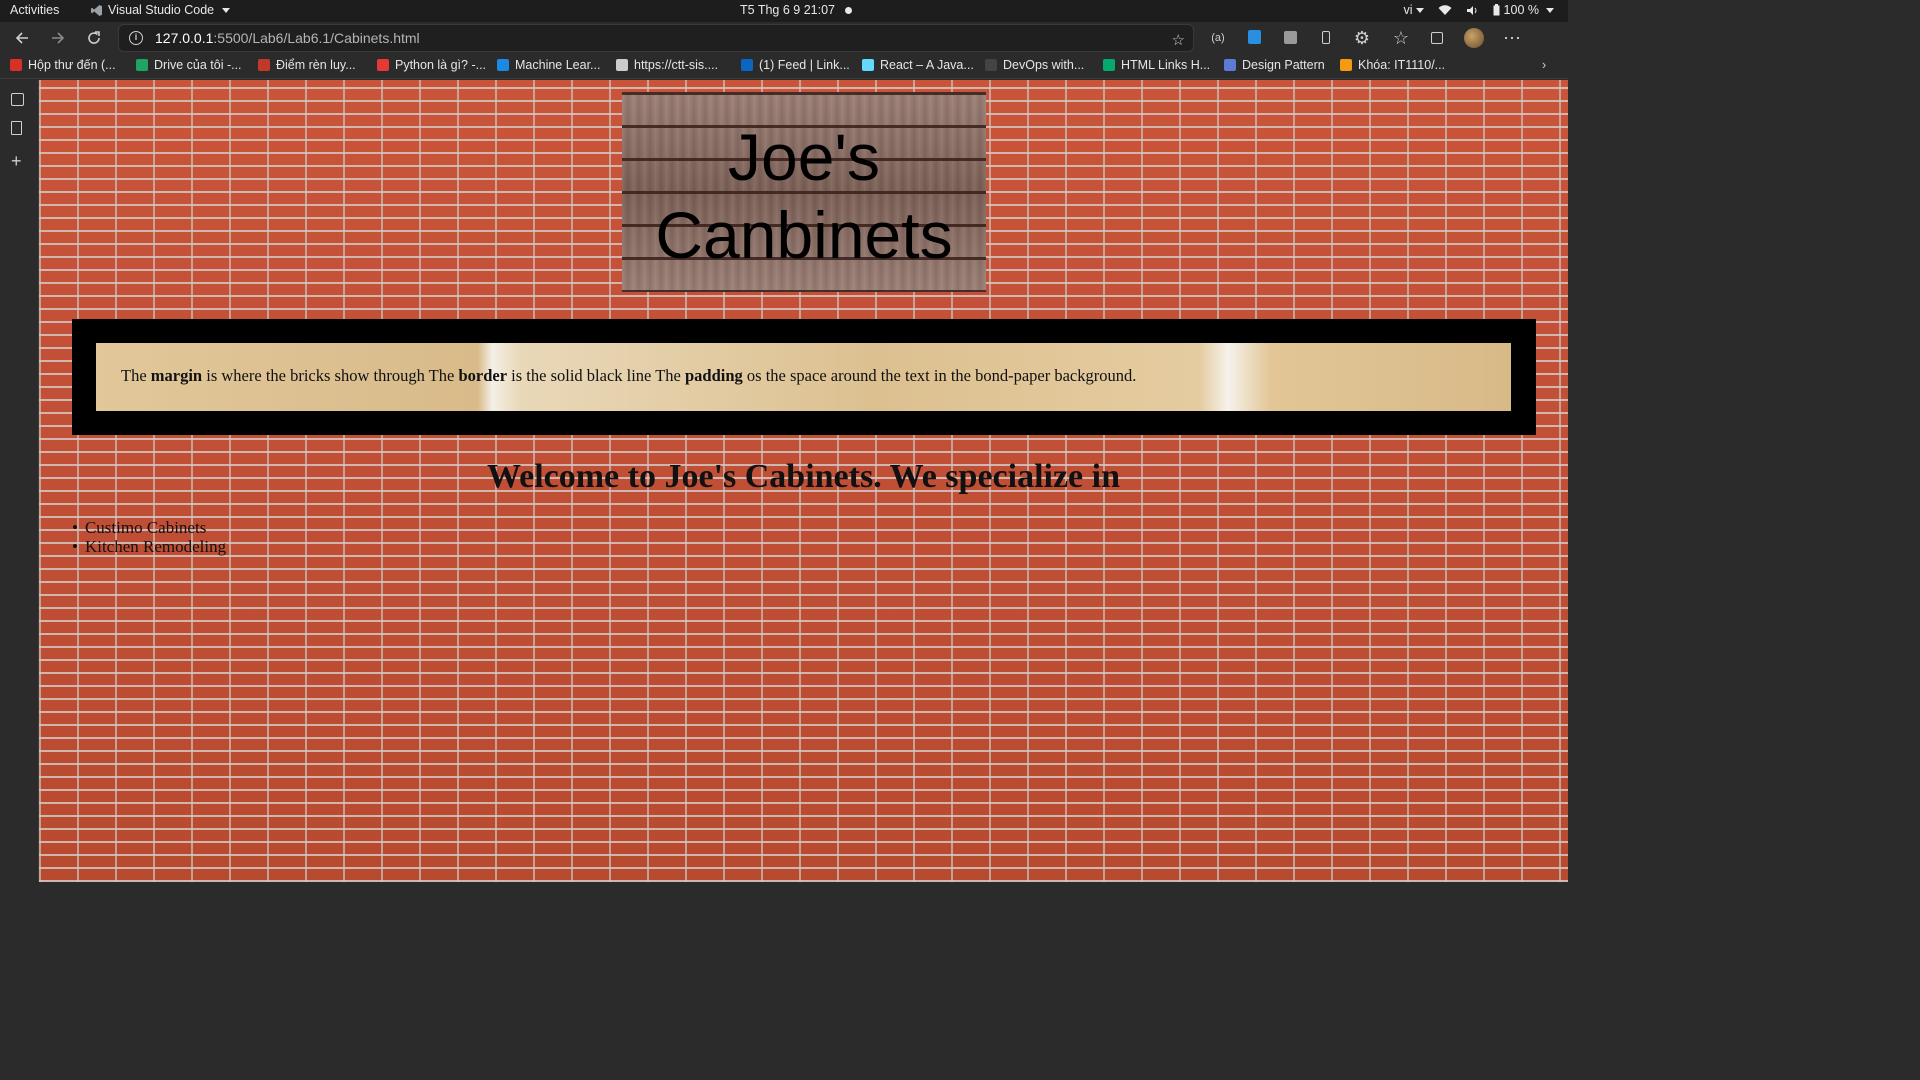 The height and width of the screenshot is (1080, 1920). What do you see at coordinates (1445, 9) in the screenshot?
I see `wifi-icon` at bounding box center [1445, 9].